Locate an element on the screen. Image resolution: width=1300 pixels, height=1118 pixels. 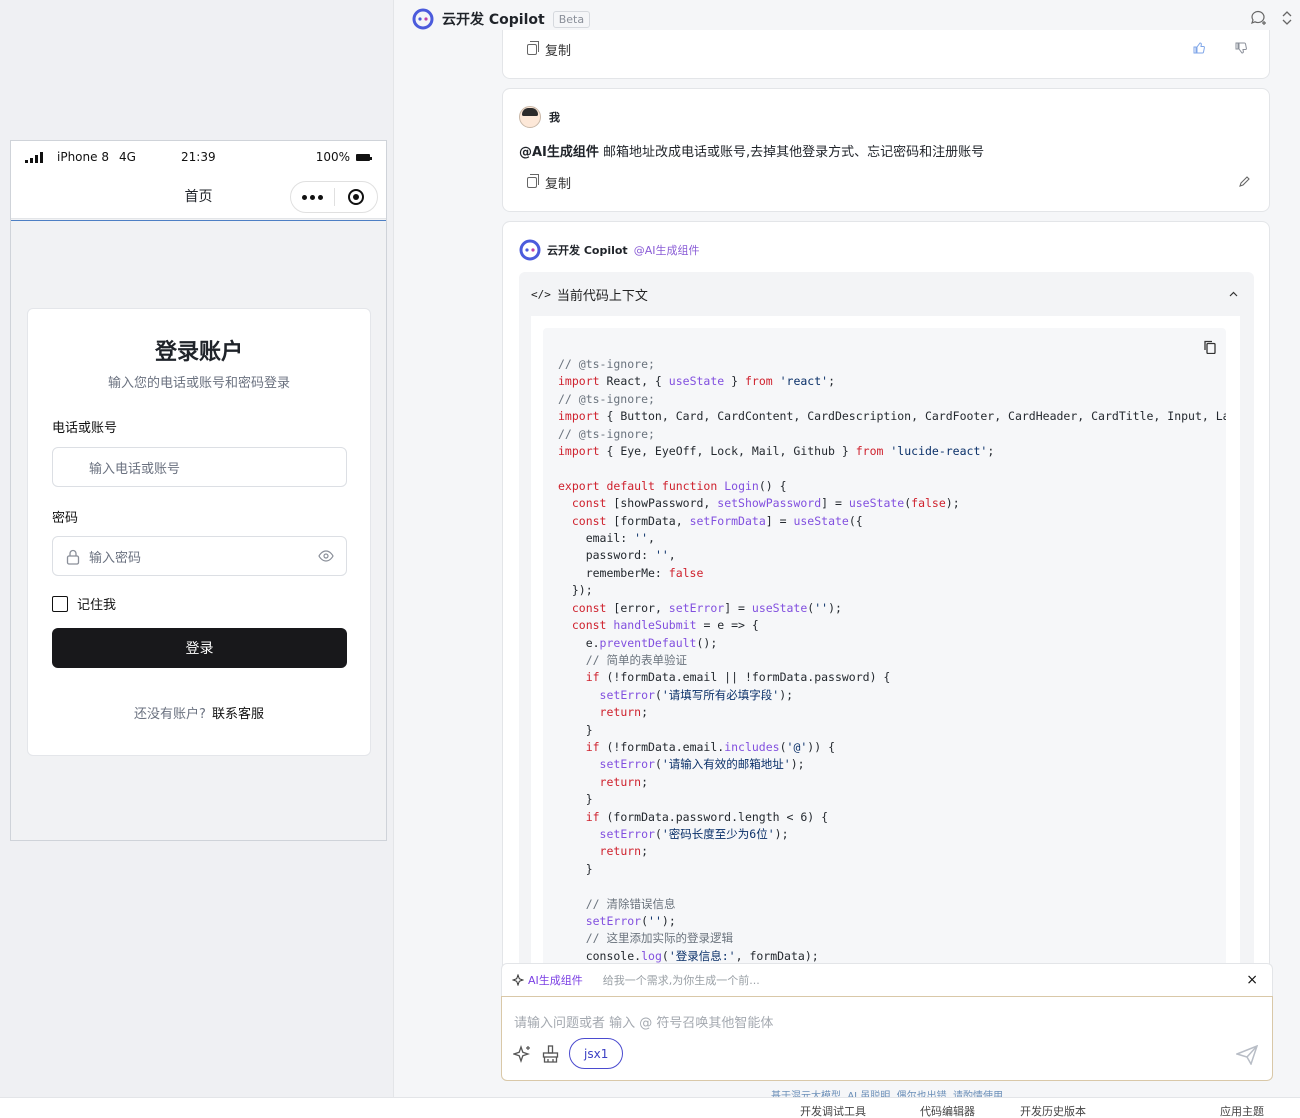
code-line: if (!formData.email.includes('@')) { is located at coordinates (710, 746).